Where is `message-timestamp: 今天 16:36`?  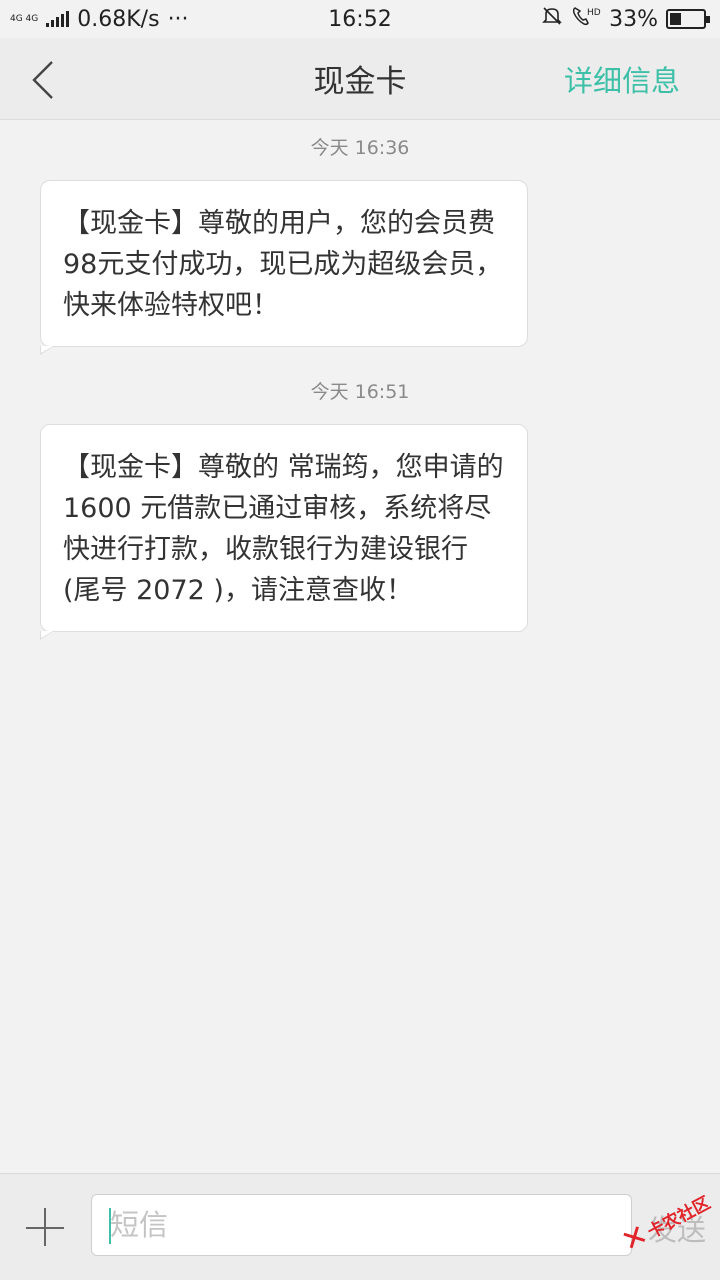 message-timestamp: 今天 16:36 is located at coordinates (360, 148).